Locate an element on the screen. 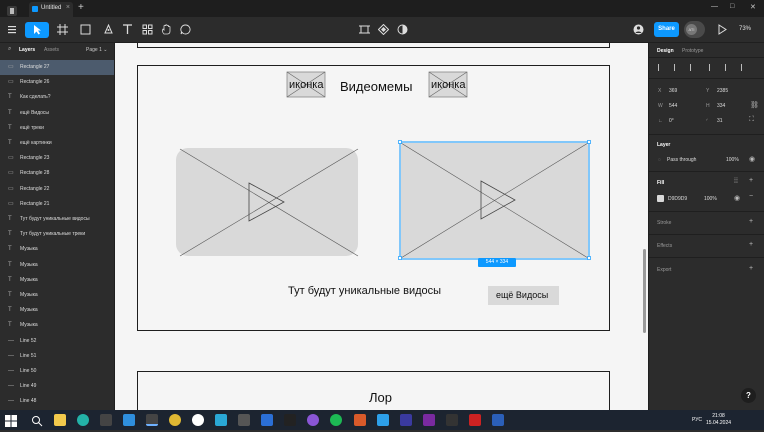 The image size is (764, 432). tab-prototype: Prototype is located at coordinates (692, 51).